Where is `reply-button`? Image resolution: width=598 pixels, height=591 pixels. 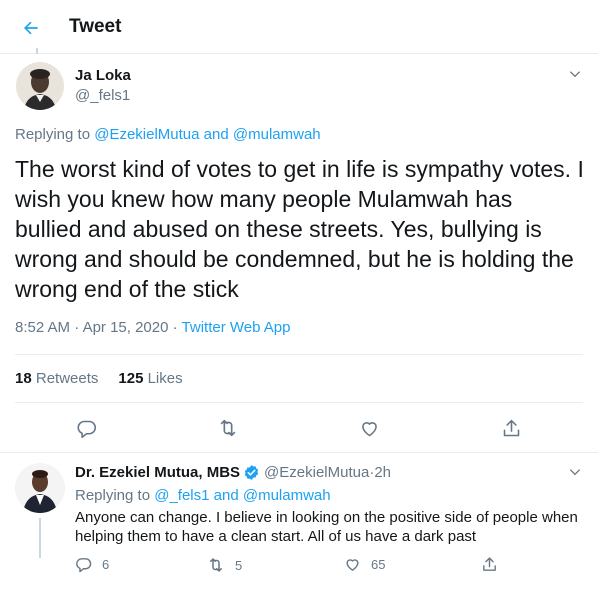 reply-button is located at coordinates (86, 428).